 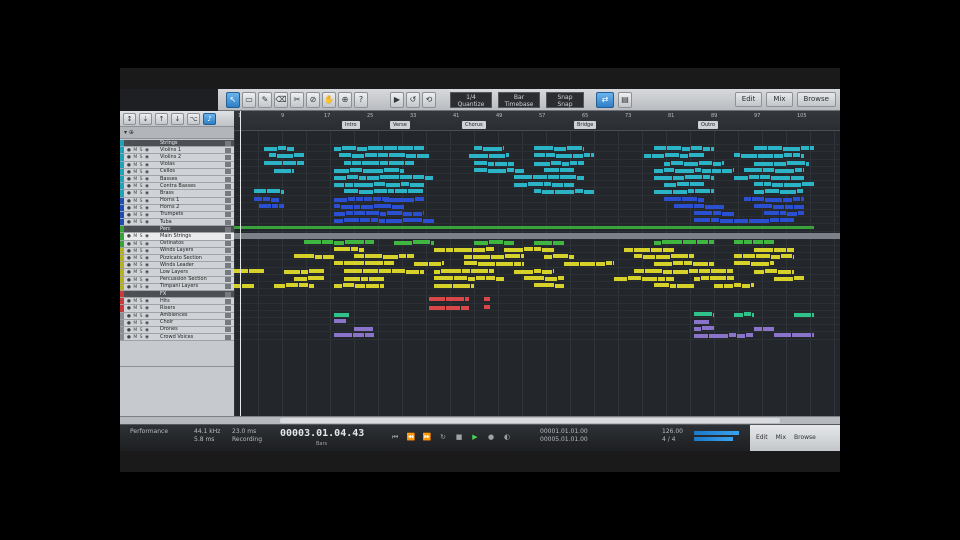 I want to click on scrollbar-thumb, so click(x=530, y=420).